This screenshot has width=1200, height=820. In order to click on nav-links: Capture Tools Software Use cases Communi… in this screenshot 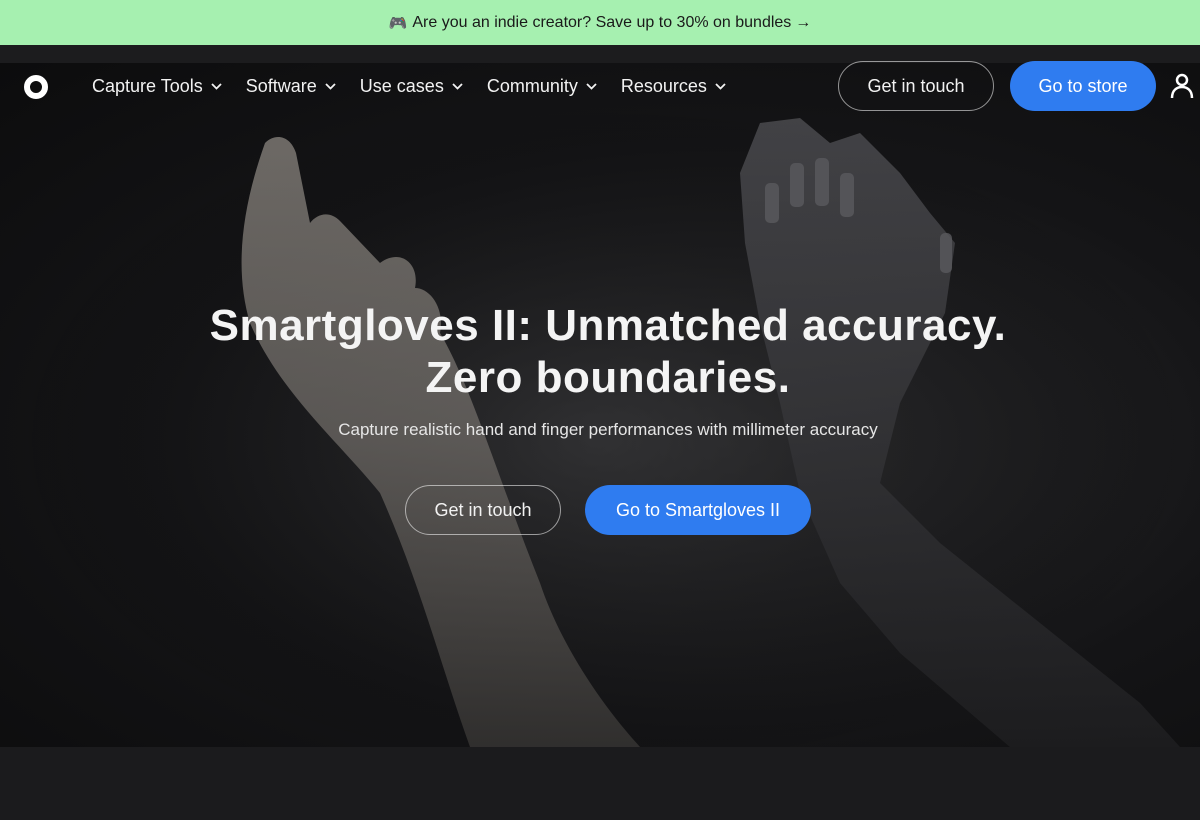, I will do `click(421, 86)`.